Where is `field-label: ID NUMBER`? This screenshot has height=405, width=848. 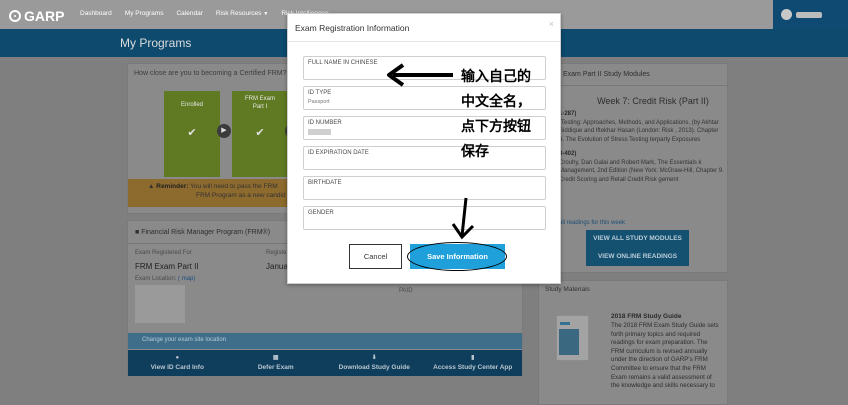 field-label: ID NUMBER is located at coordinates (325, 123).